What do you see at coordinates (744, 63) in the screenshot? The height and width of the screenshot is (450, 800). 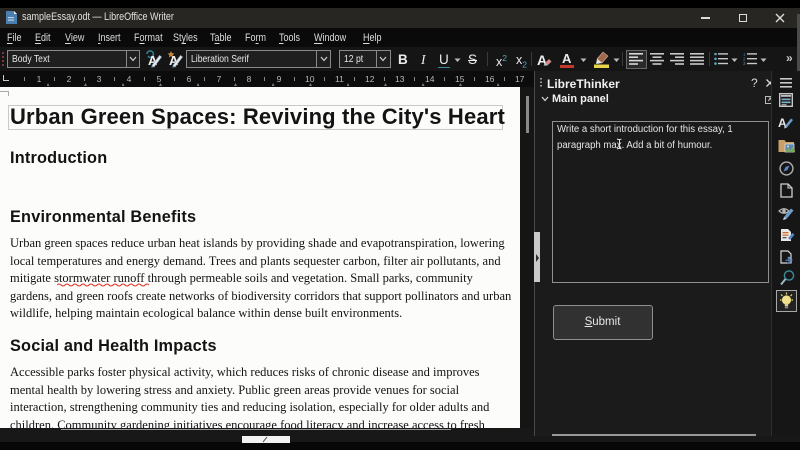 I see `svg-text: 3` at bounding box center [744, 63].